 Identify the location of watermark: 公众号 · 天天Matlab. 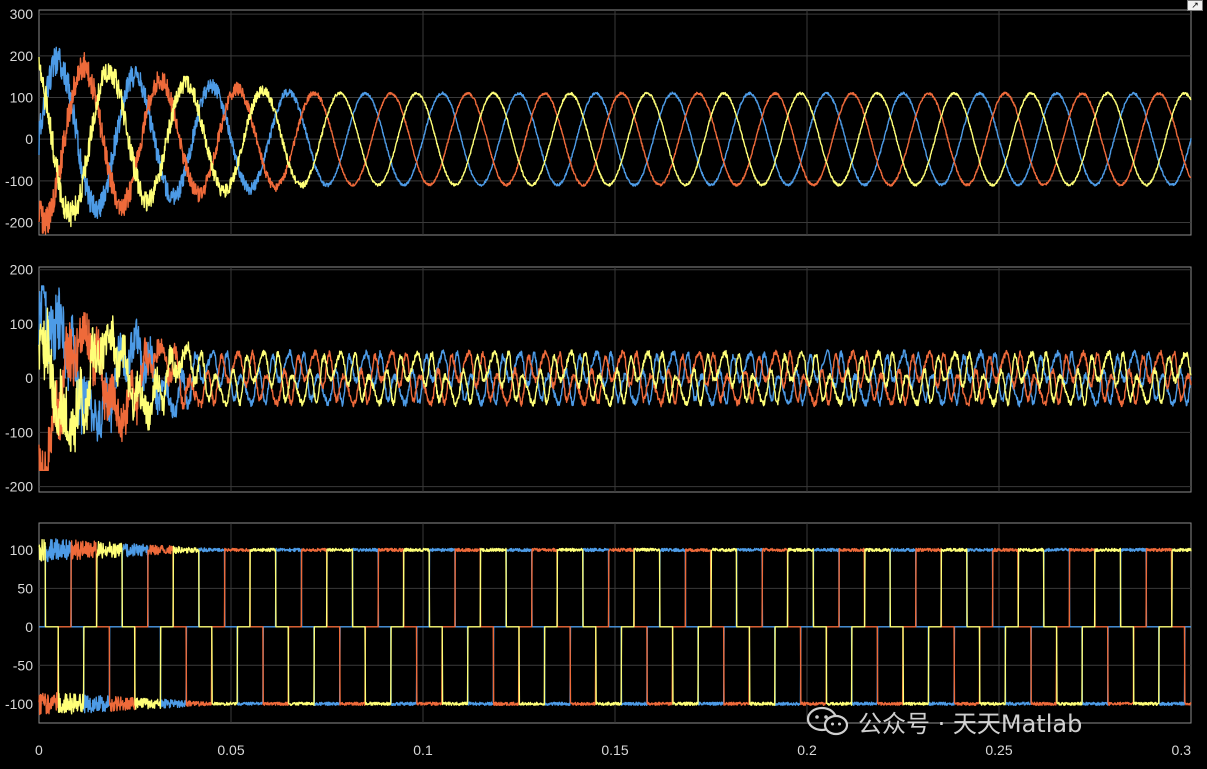
(944, 721).